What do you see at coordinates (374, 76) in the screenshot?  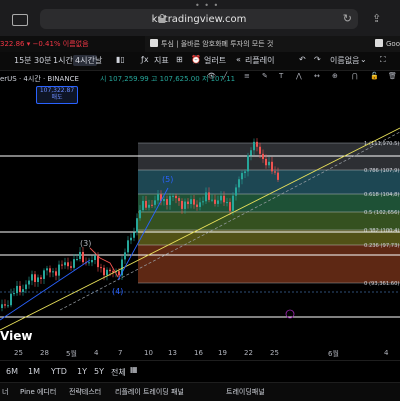 I see `lock-drawing-icon: 🔓` at bounding box center [374, 76].